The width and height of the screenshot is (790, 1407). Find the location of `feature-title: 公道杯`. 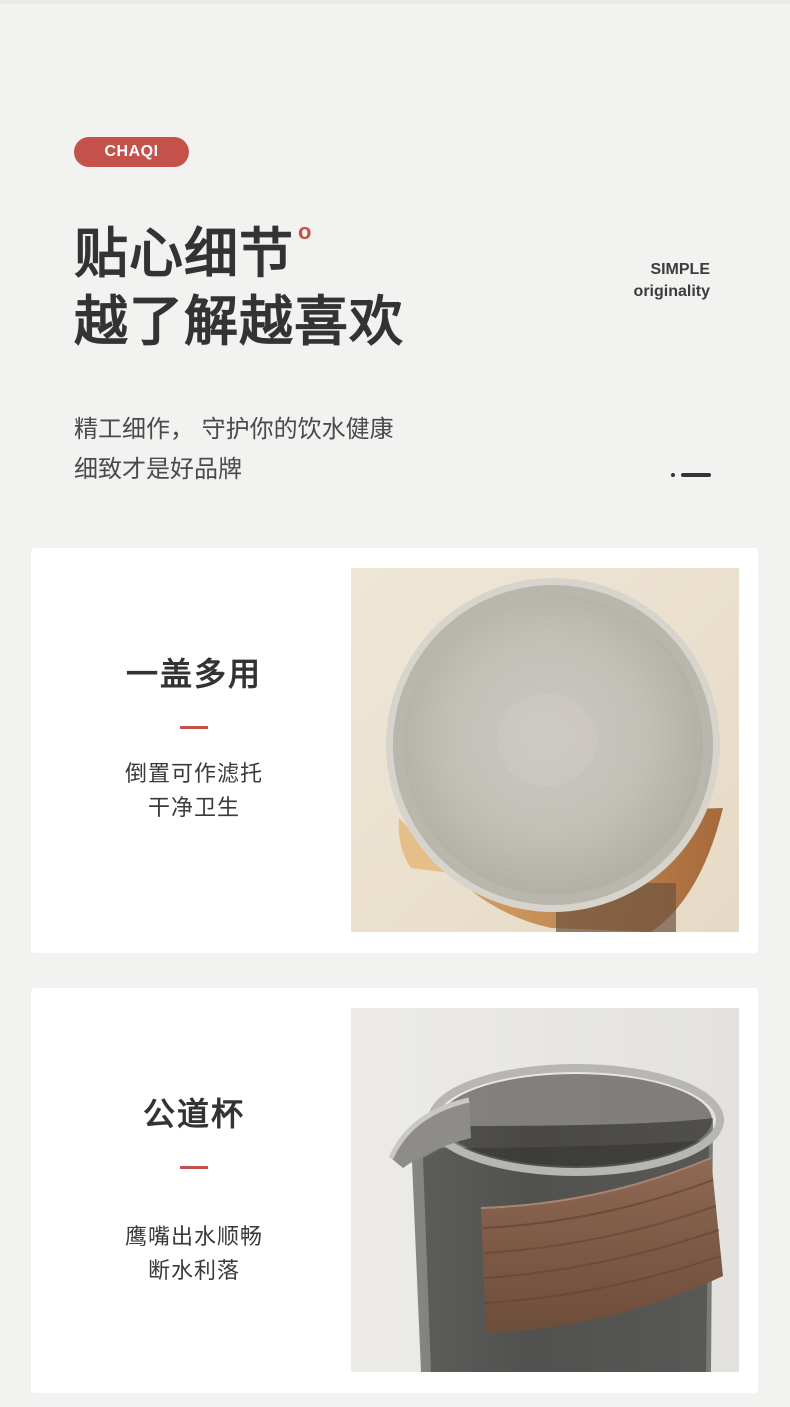

feature-title: 公道杯 is located at coordinates (193, 1114).